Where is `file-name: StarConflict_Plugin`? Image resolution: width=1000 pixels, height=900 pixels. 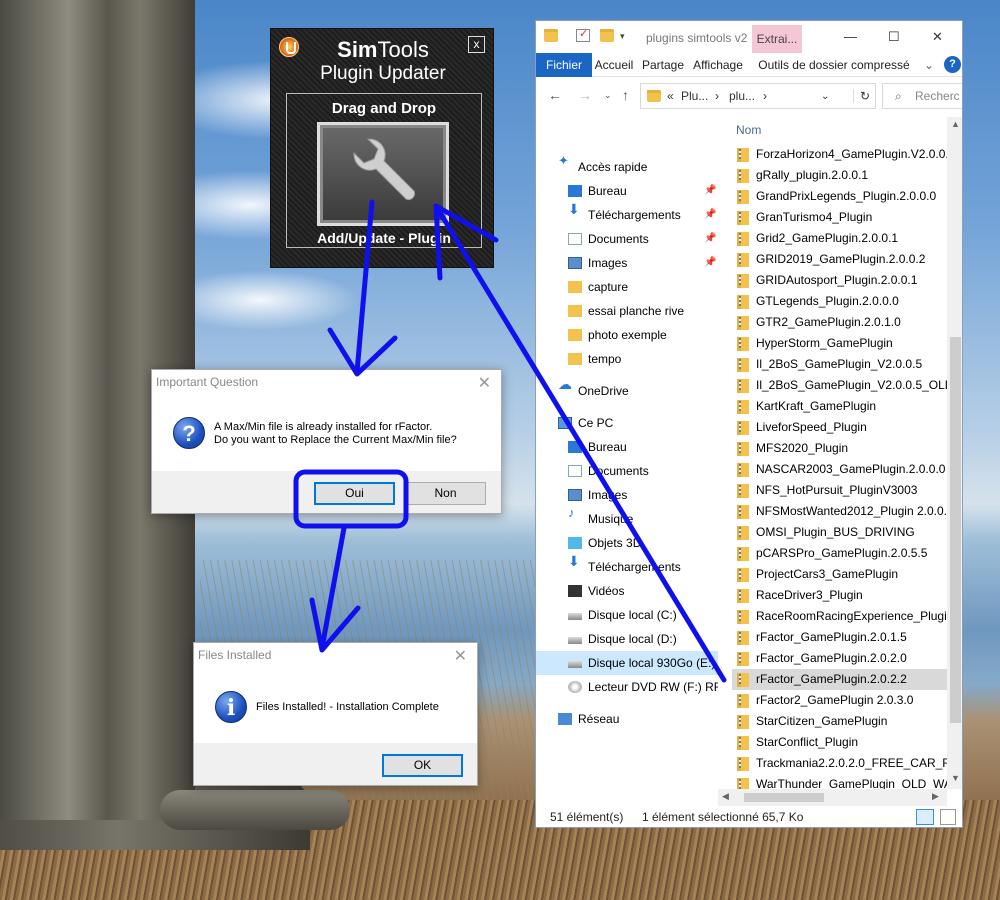
file-name: StarConflict_Plugin is located at coordinates (807, 742).